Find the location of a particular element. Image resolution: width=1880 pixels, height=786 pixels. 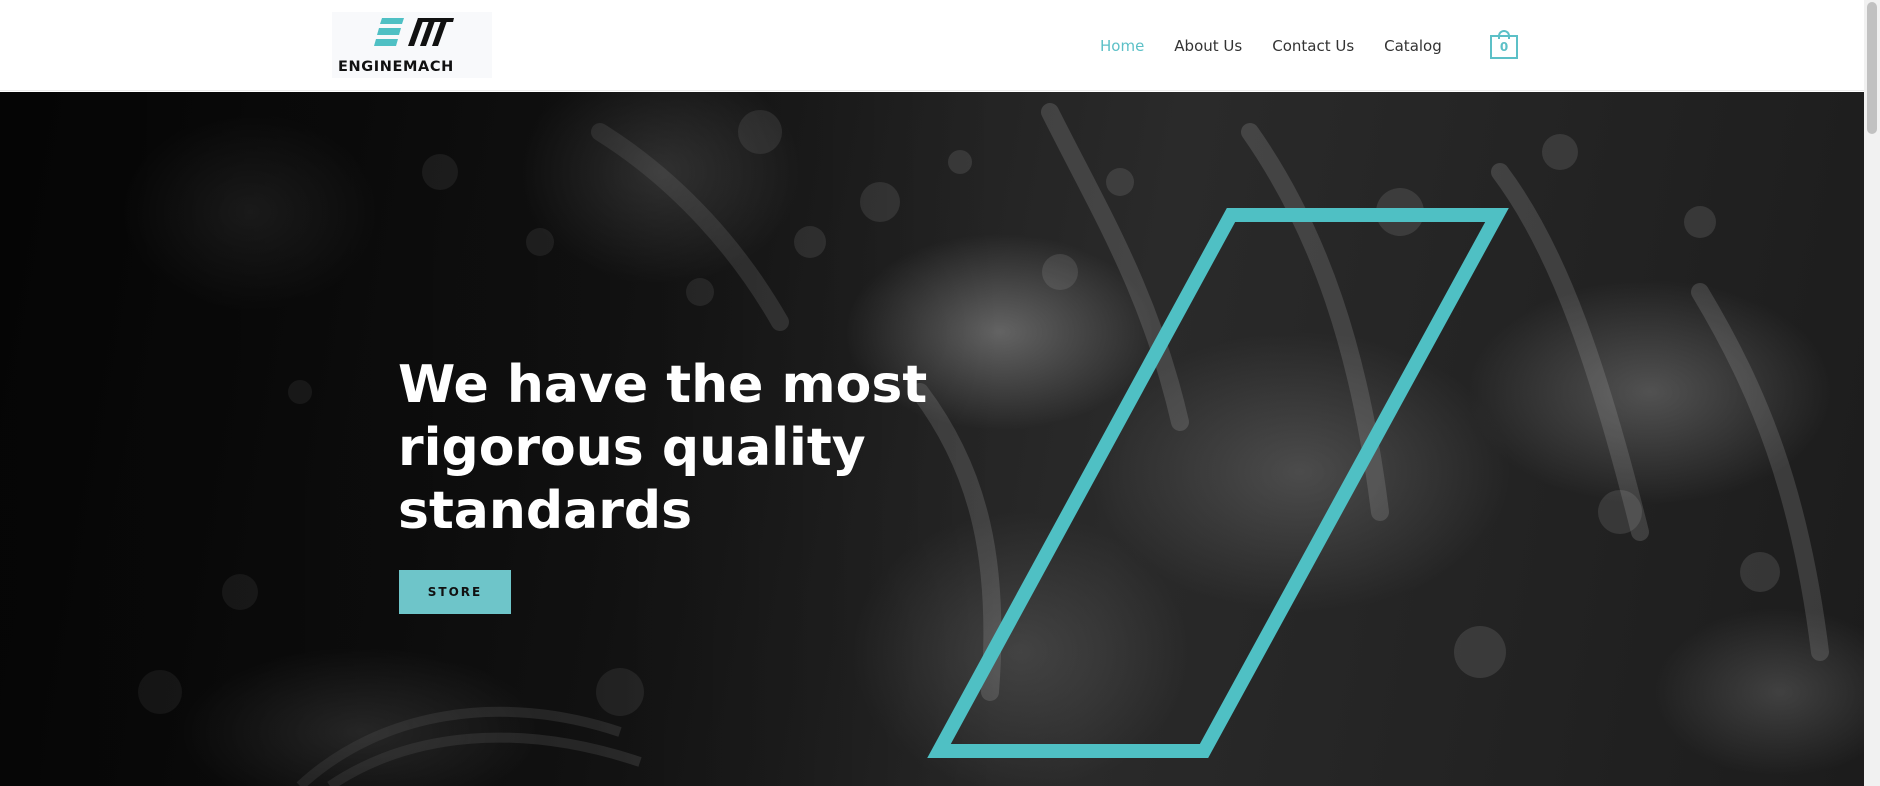

nav-contact-us: Contact Us is located at coordinates (1313, 46).